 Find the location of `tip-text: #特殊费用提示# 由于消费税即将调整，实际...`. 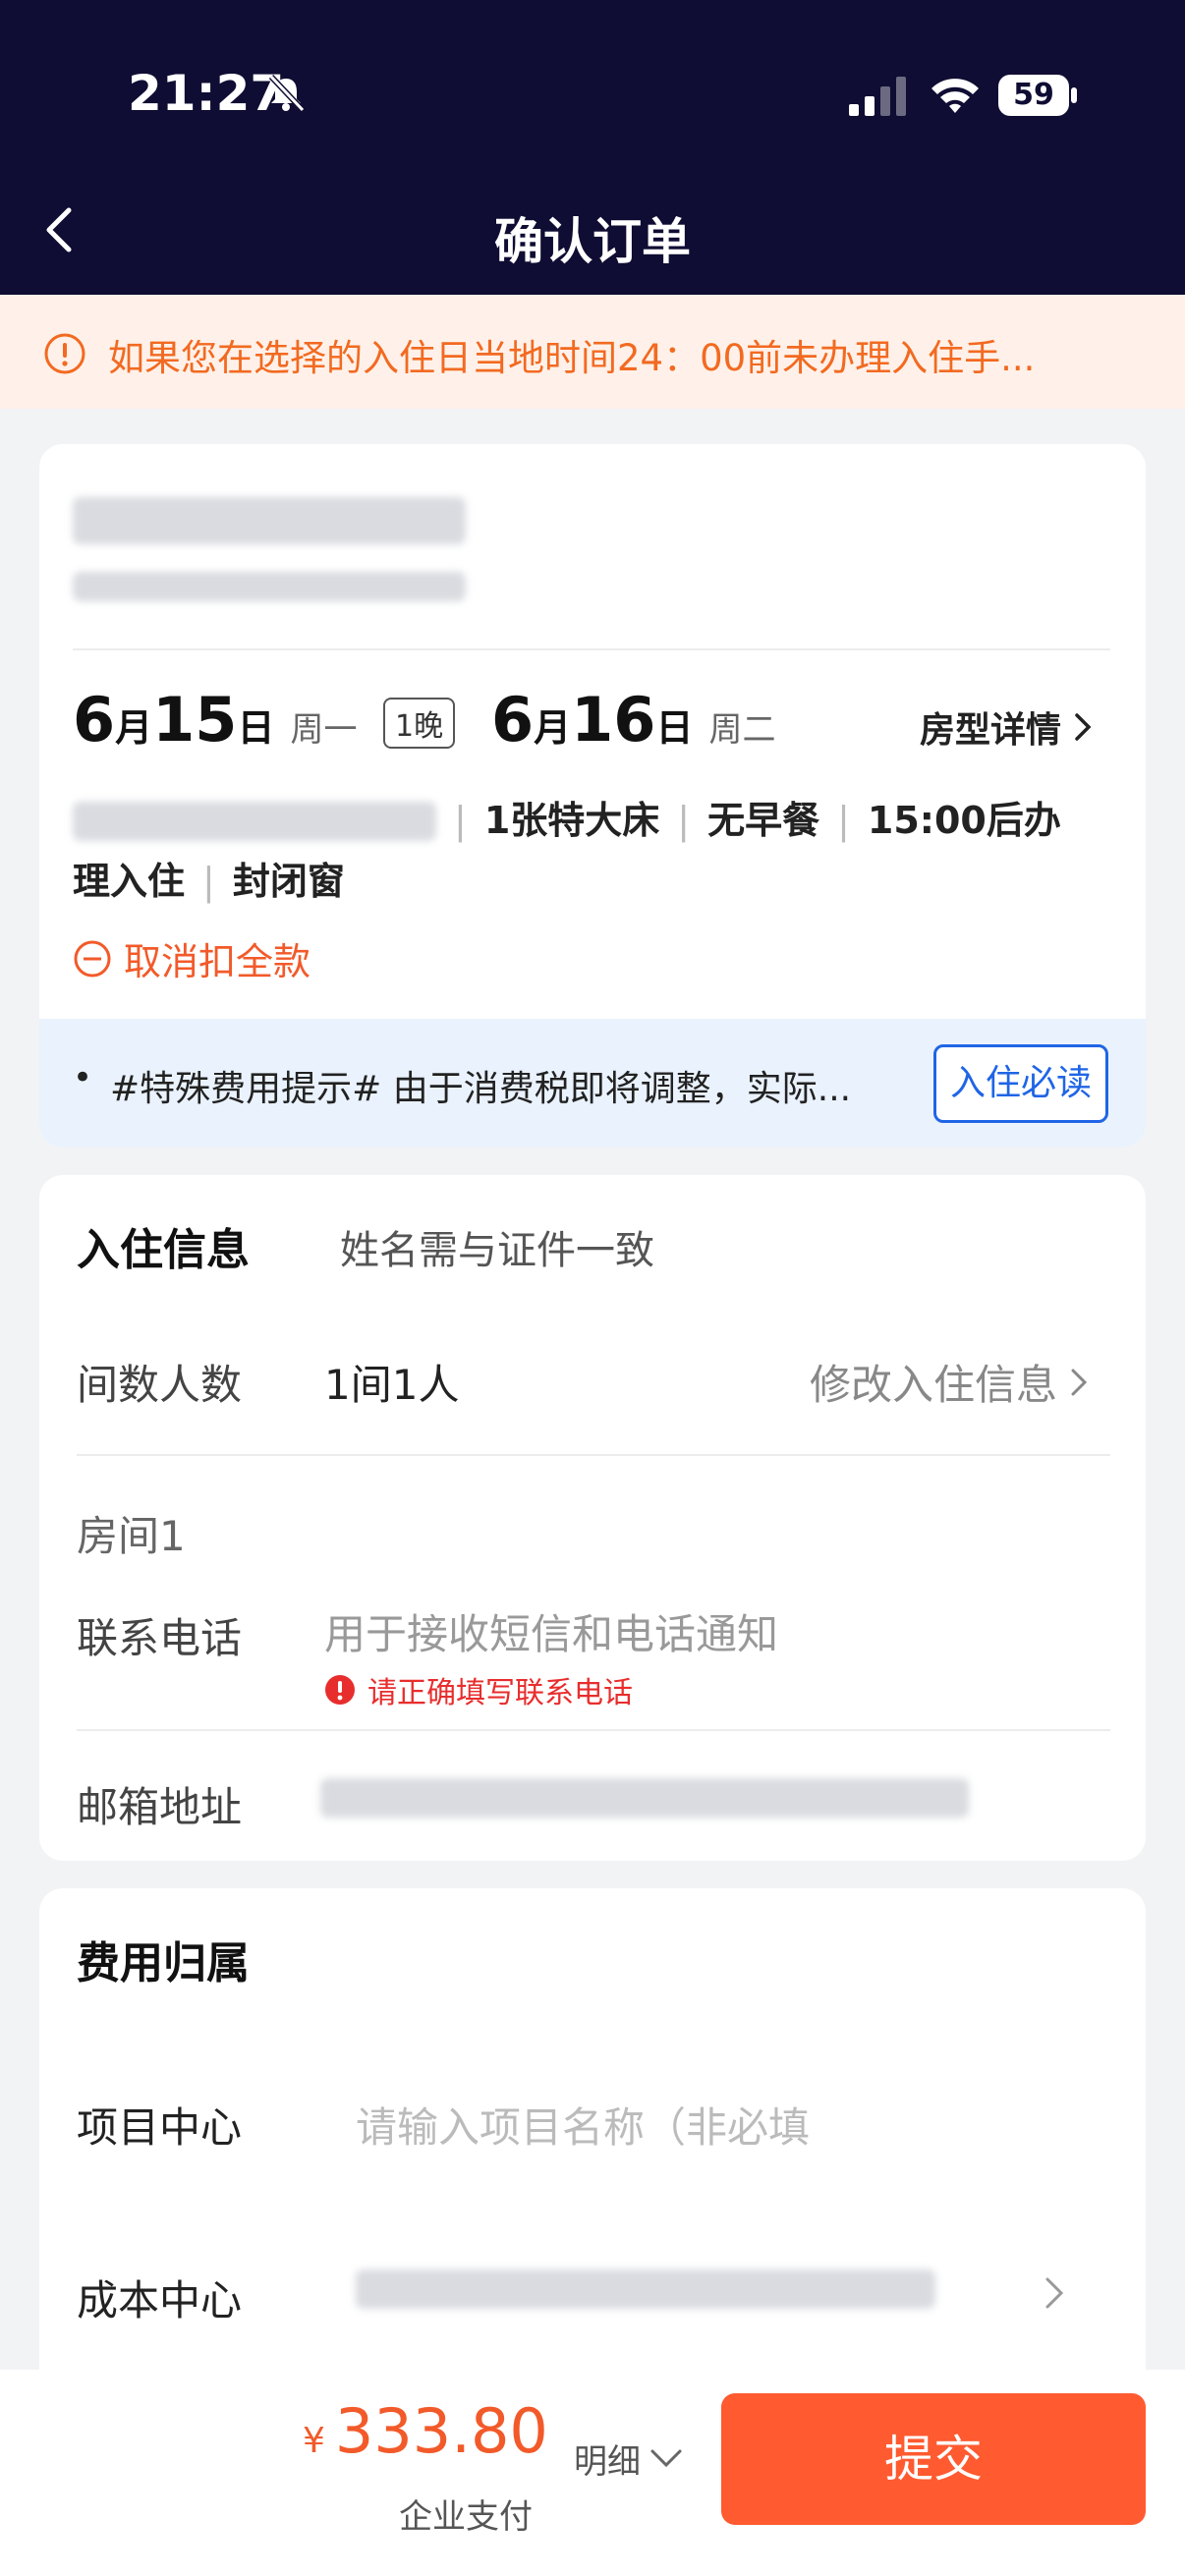

tip-text: #特殊费用提示# 由于消费税即将调整，实际... is located at coordinates (481, 1089).